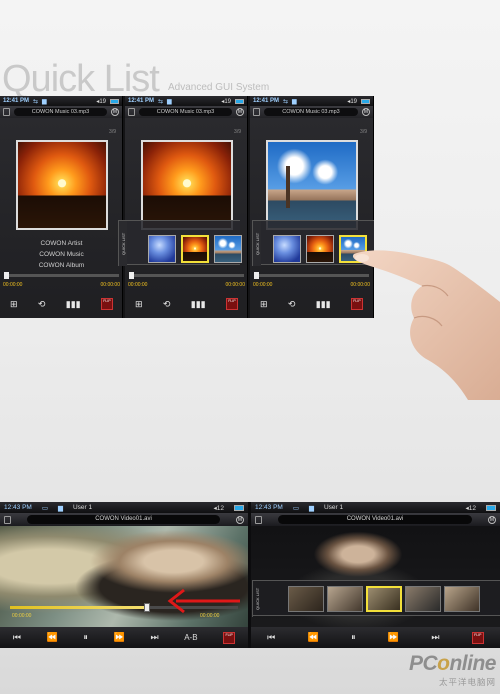  I want to click on video-seek-knob, so click(146, 607).